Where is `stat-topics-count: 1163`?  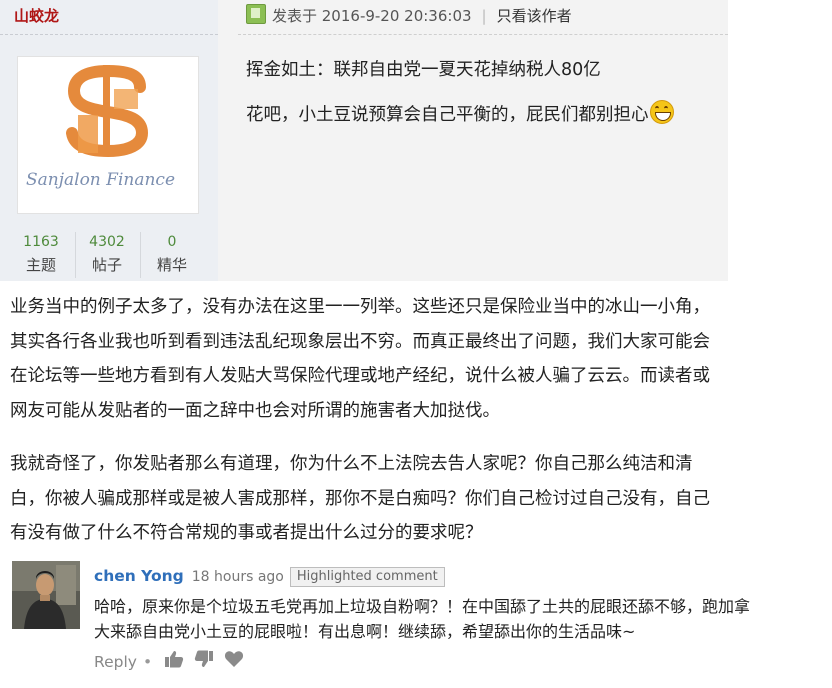 stat-topics-count: 1163 is located at coordinates (41, 242).